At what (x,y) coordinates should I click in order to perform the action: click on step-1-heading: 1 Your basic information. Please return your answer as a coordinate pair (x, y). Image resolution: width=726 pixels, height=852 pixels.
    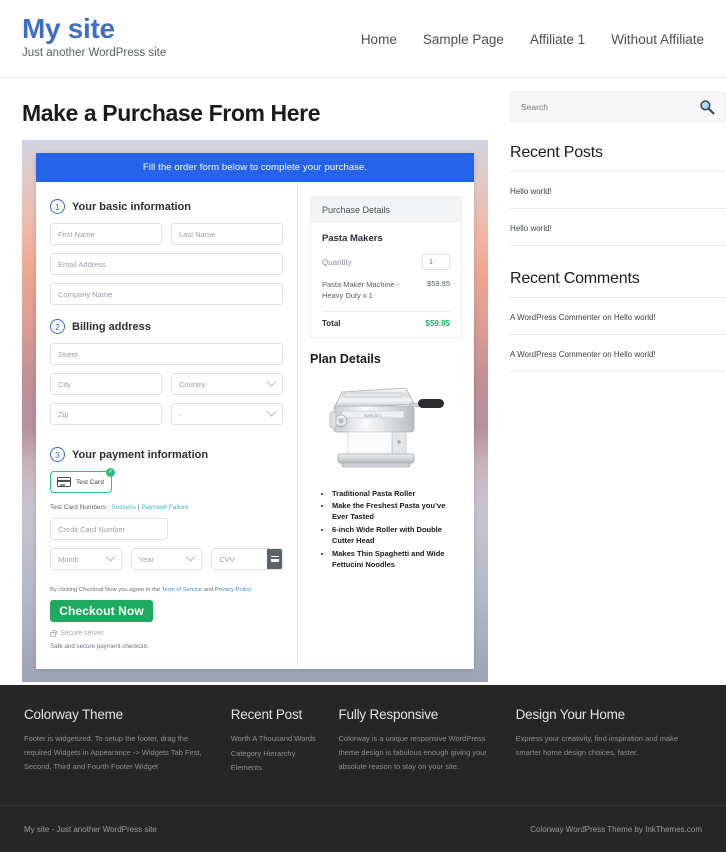
    Looking at the image, I should click on (166, 206).